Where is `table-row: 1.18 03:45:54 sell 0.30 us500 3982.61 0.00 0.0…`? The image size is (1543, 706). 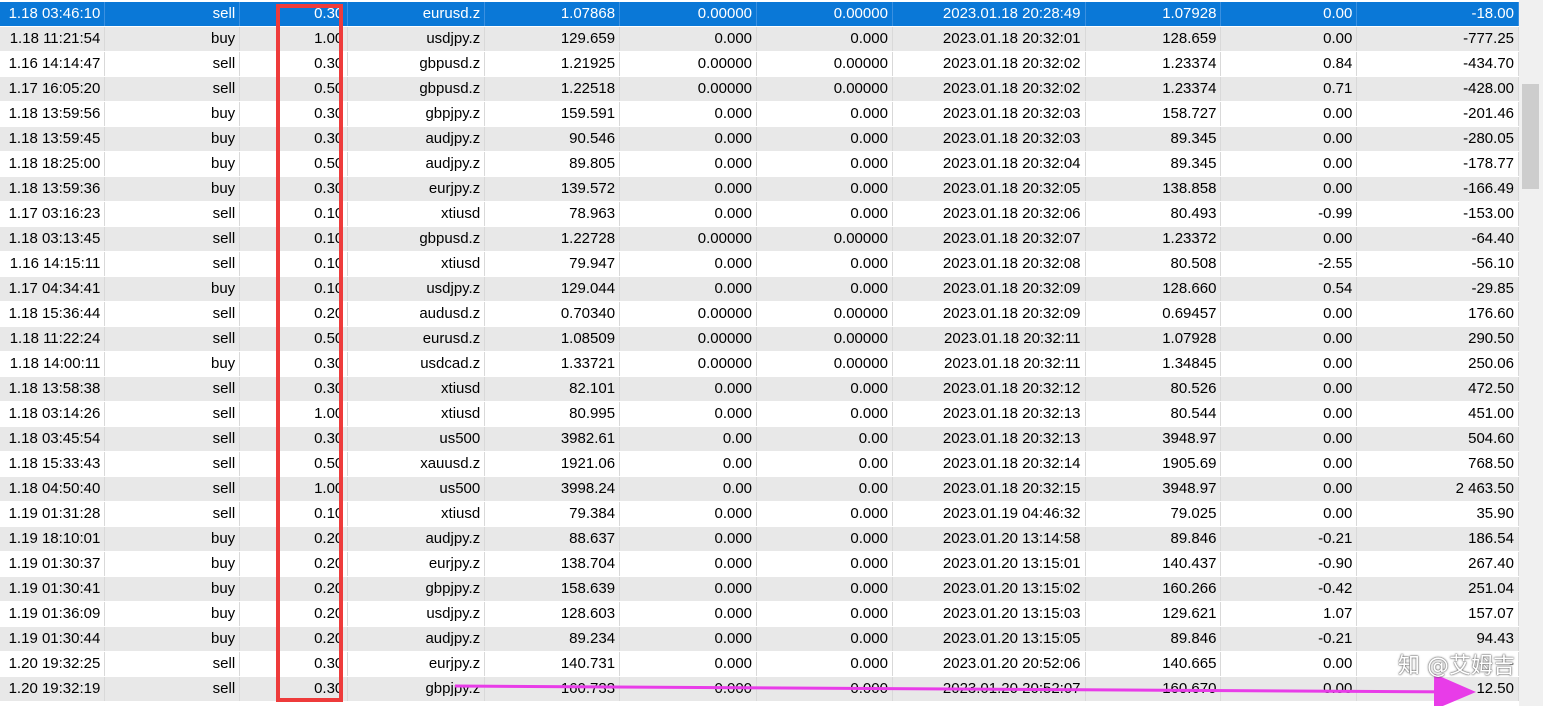
table-row: 1.18 03:45:54 sell 0.30 us500 3982.61 0.00 0.0… is located at coordinates (759, 439).